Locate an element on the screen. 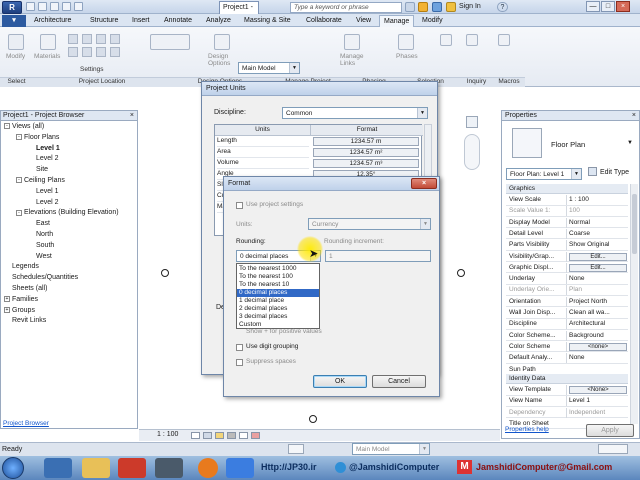 This screenshot has width=640, height=480. tab-view: View is located at coordinates (363, 21).